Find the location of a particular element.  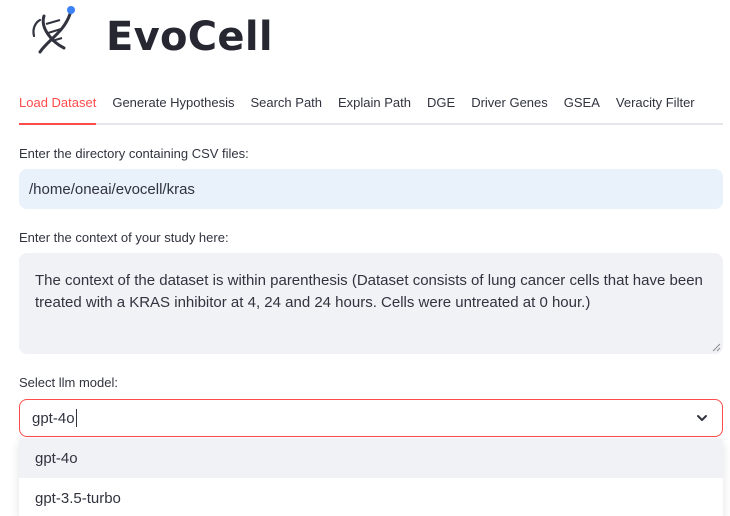

text-caret is located at coordinates (76, 418).